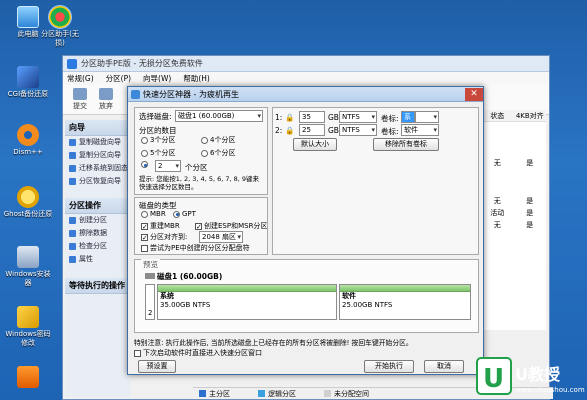  I want to click on desktop-icon-ghost: Ghost备份还原, so click(28, 202).